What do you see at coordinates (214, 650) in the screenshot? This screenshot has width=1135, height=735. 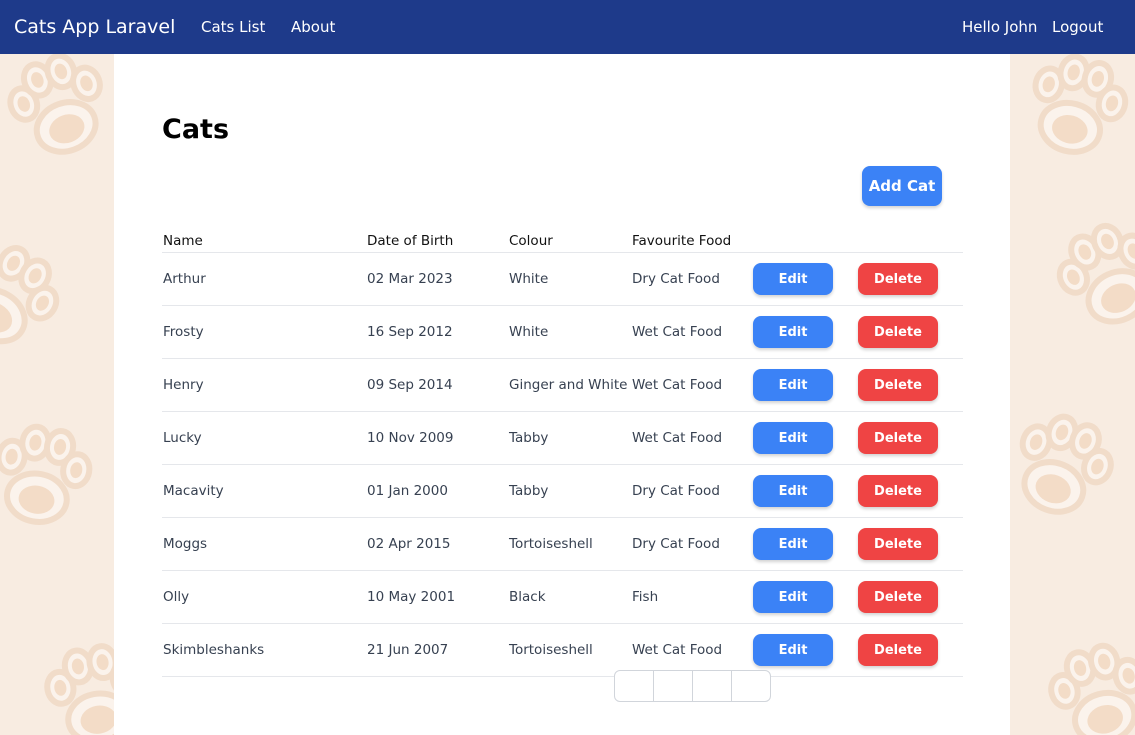 I see `cat-name-cell: Skimbleshanks` at bounding box center [214, 650].